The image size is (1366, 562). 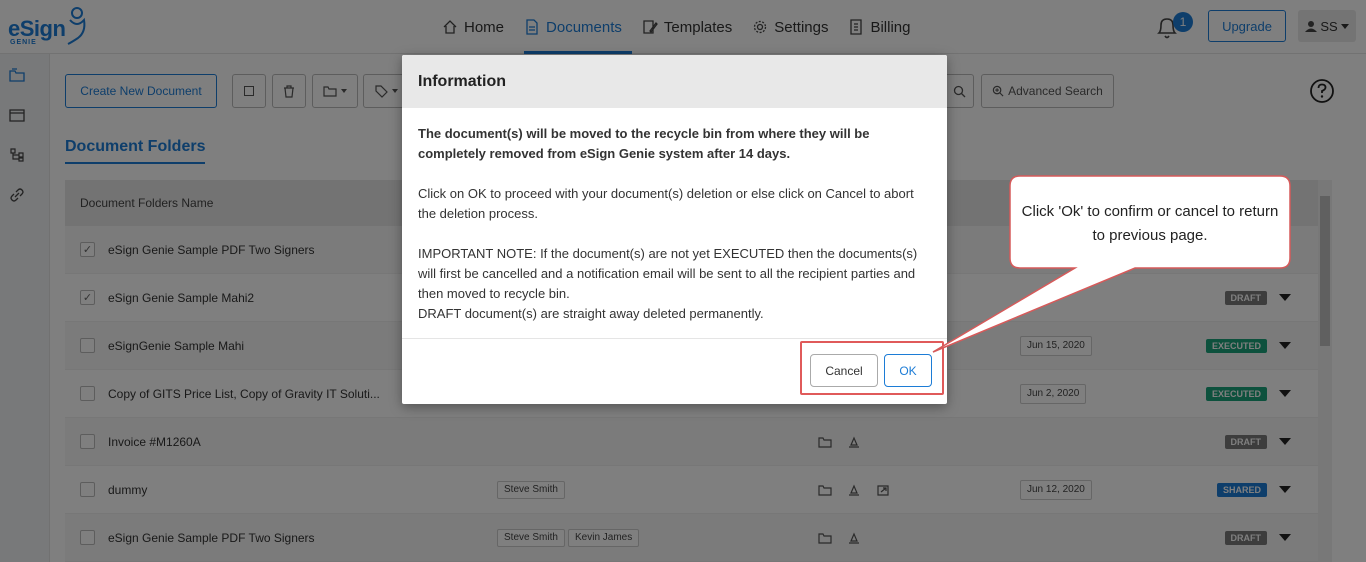 I want to click on dialog-title: Information, so click(x=674, y=81).